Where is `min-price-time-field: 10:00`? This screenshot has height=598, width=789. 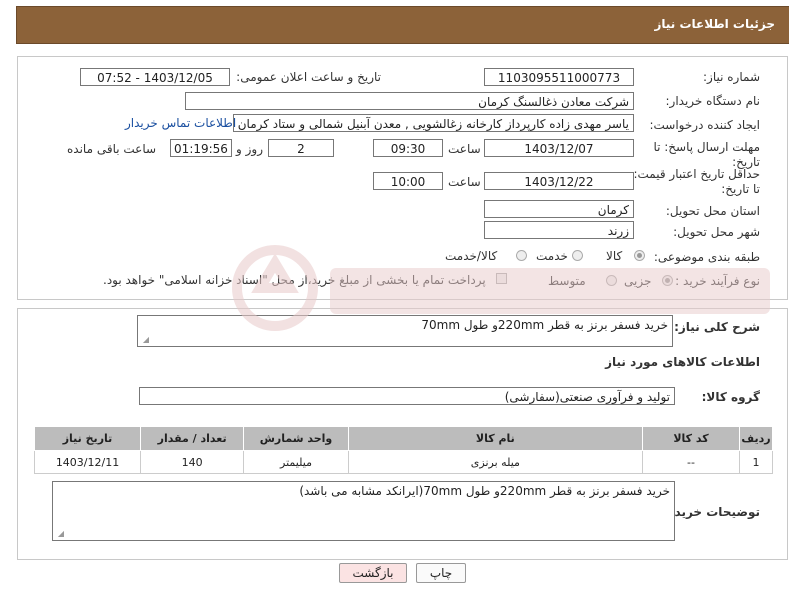
min-price-time-field: 10:00 is located at coordinates (408, 181).